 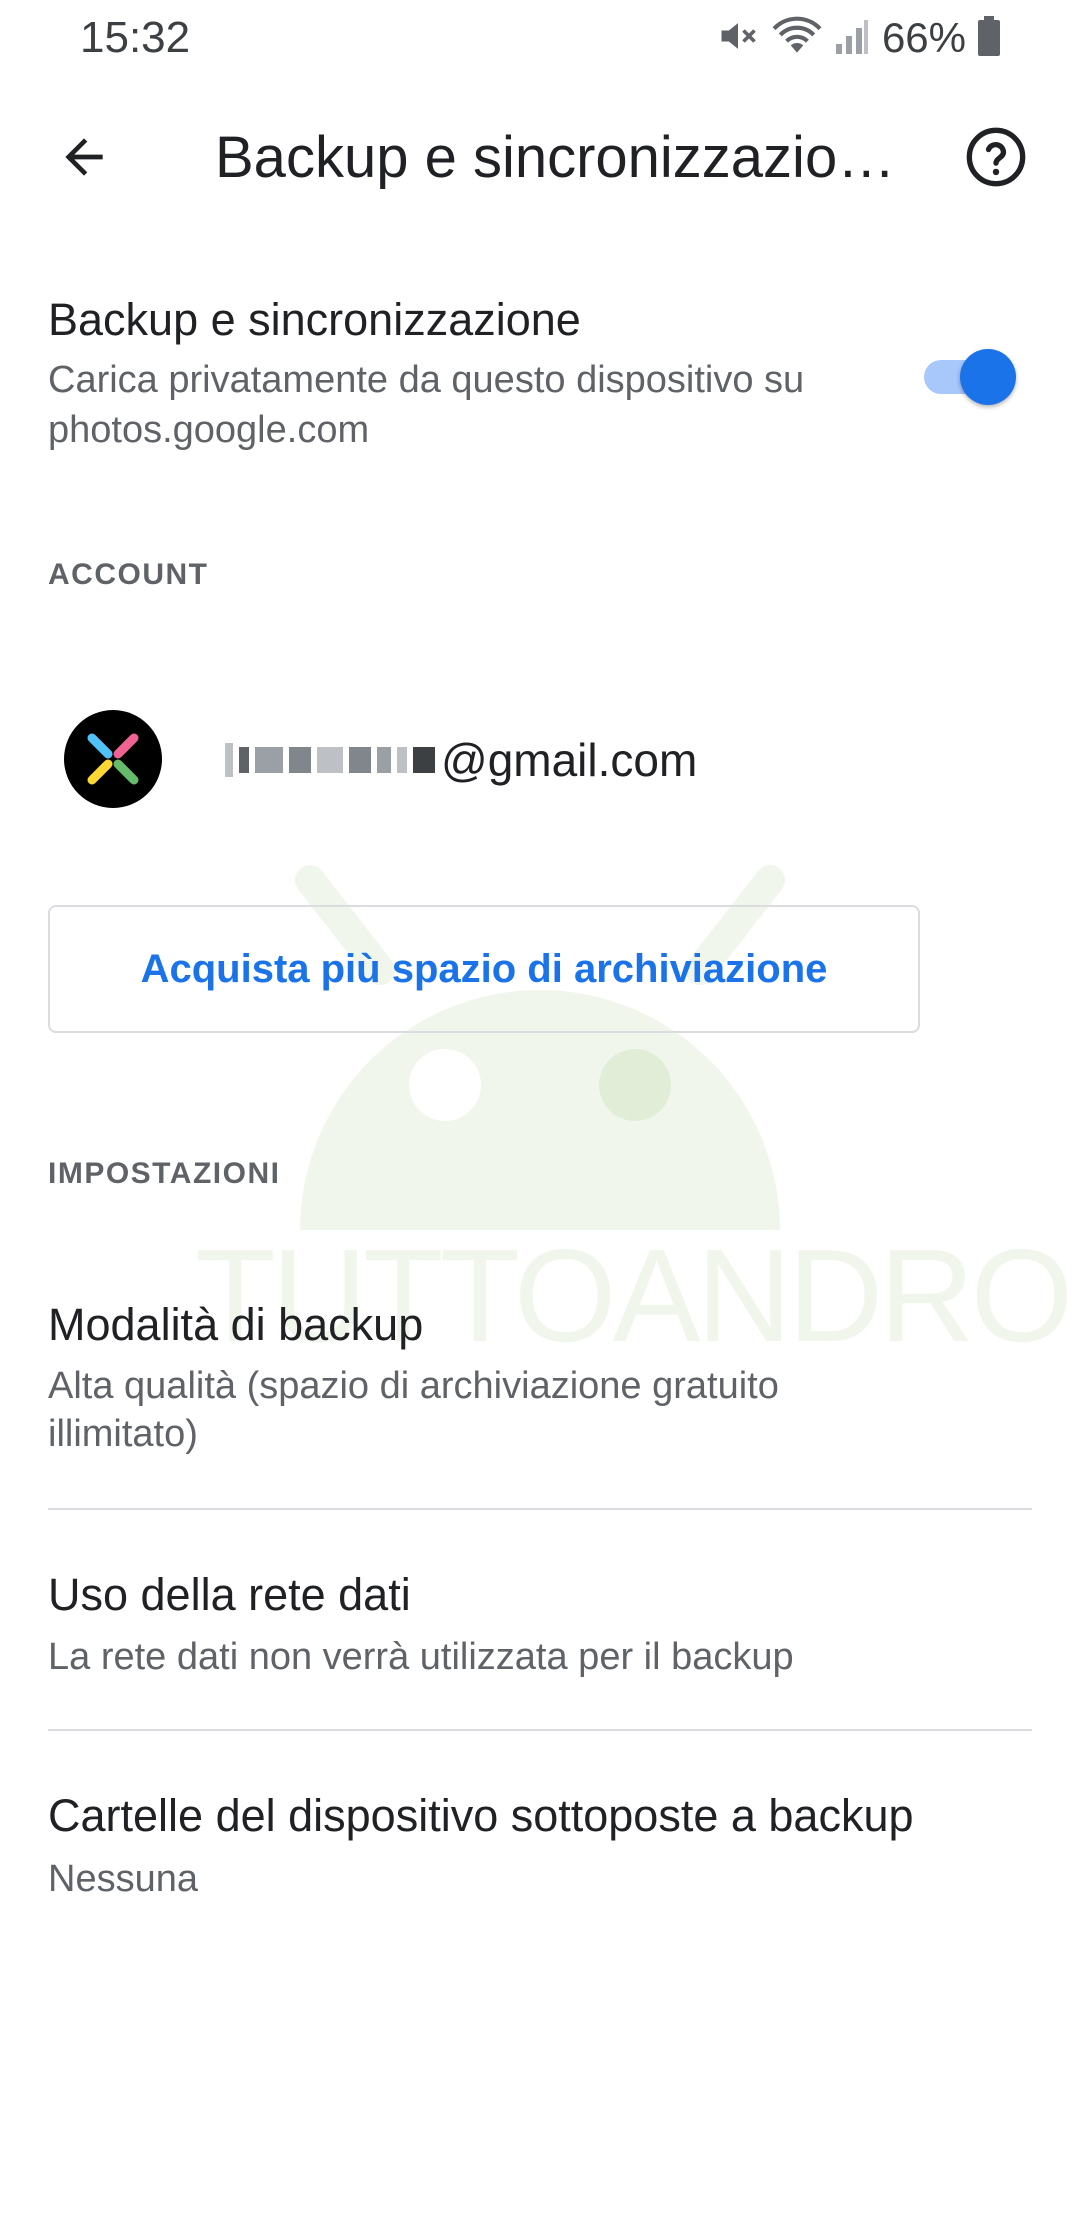 What do you see at coordinates (569, 760) in the screenshot?
I see `account-email-domain: @gmail.com` at bounding box center [569, 760].